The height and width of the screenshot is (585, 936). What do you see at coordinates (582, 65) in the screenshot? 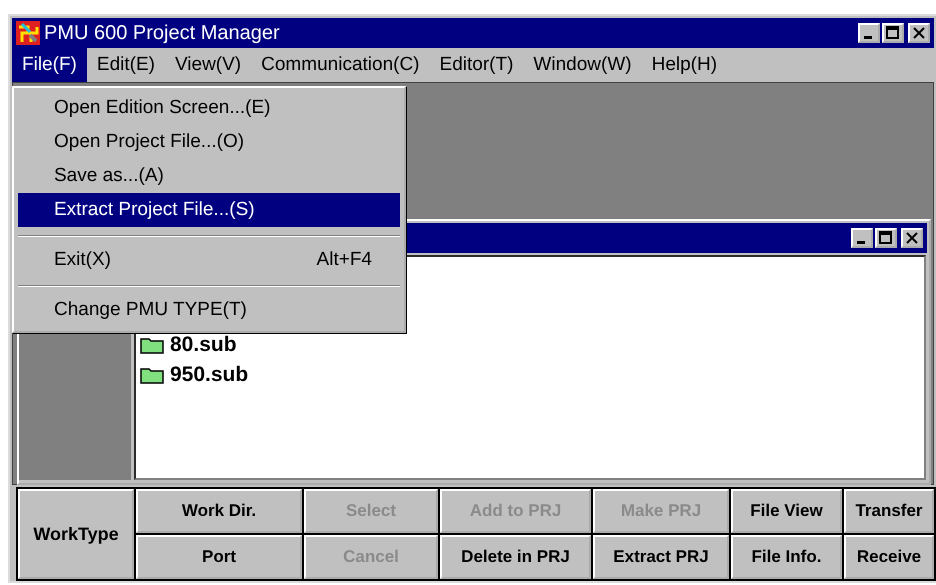
I see `menu-item: Window(W)` at bounding box center [582, 65].